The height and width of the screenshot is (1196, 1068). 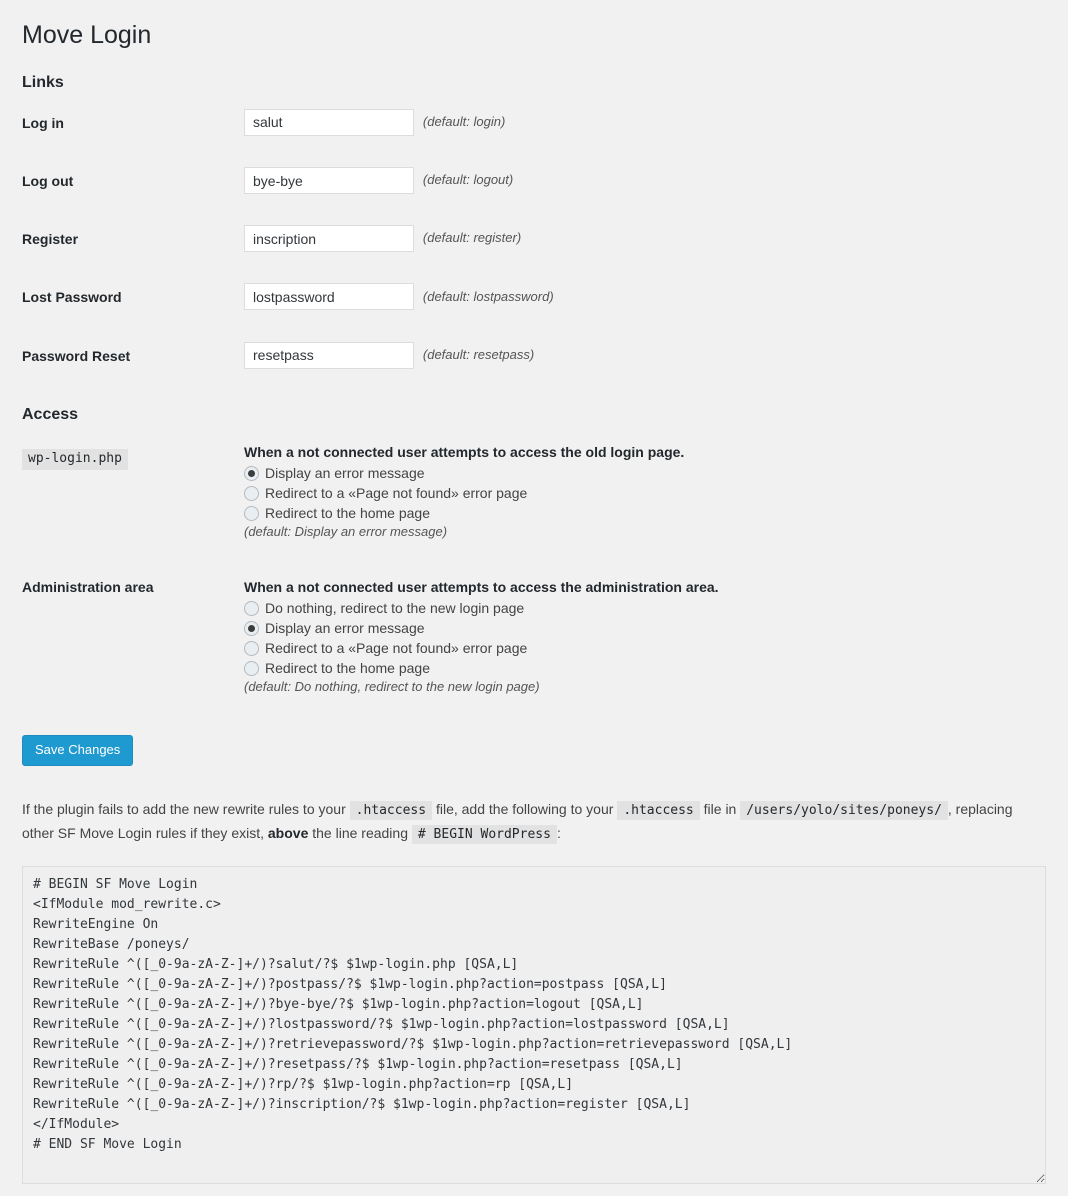 I want to click on resetpass-slug-input, so click(x=329, y=355).